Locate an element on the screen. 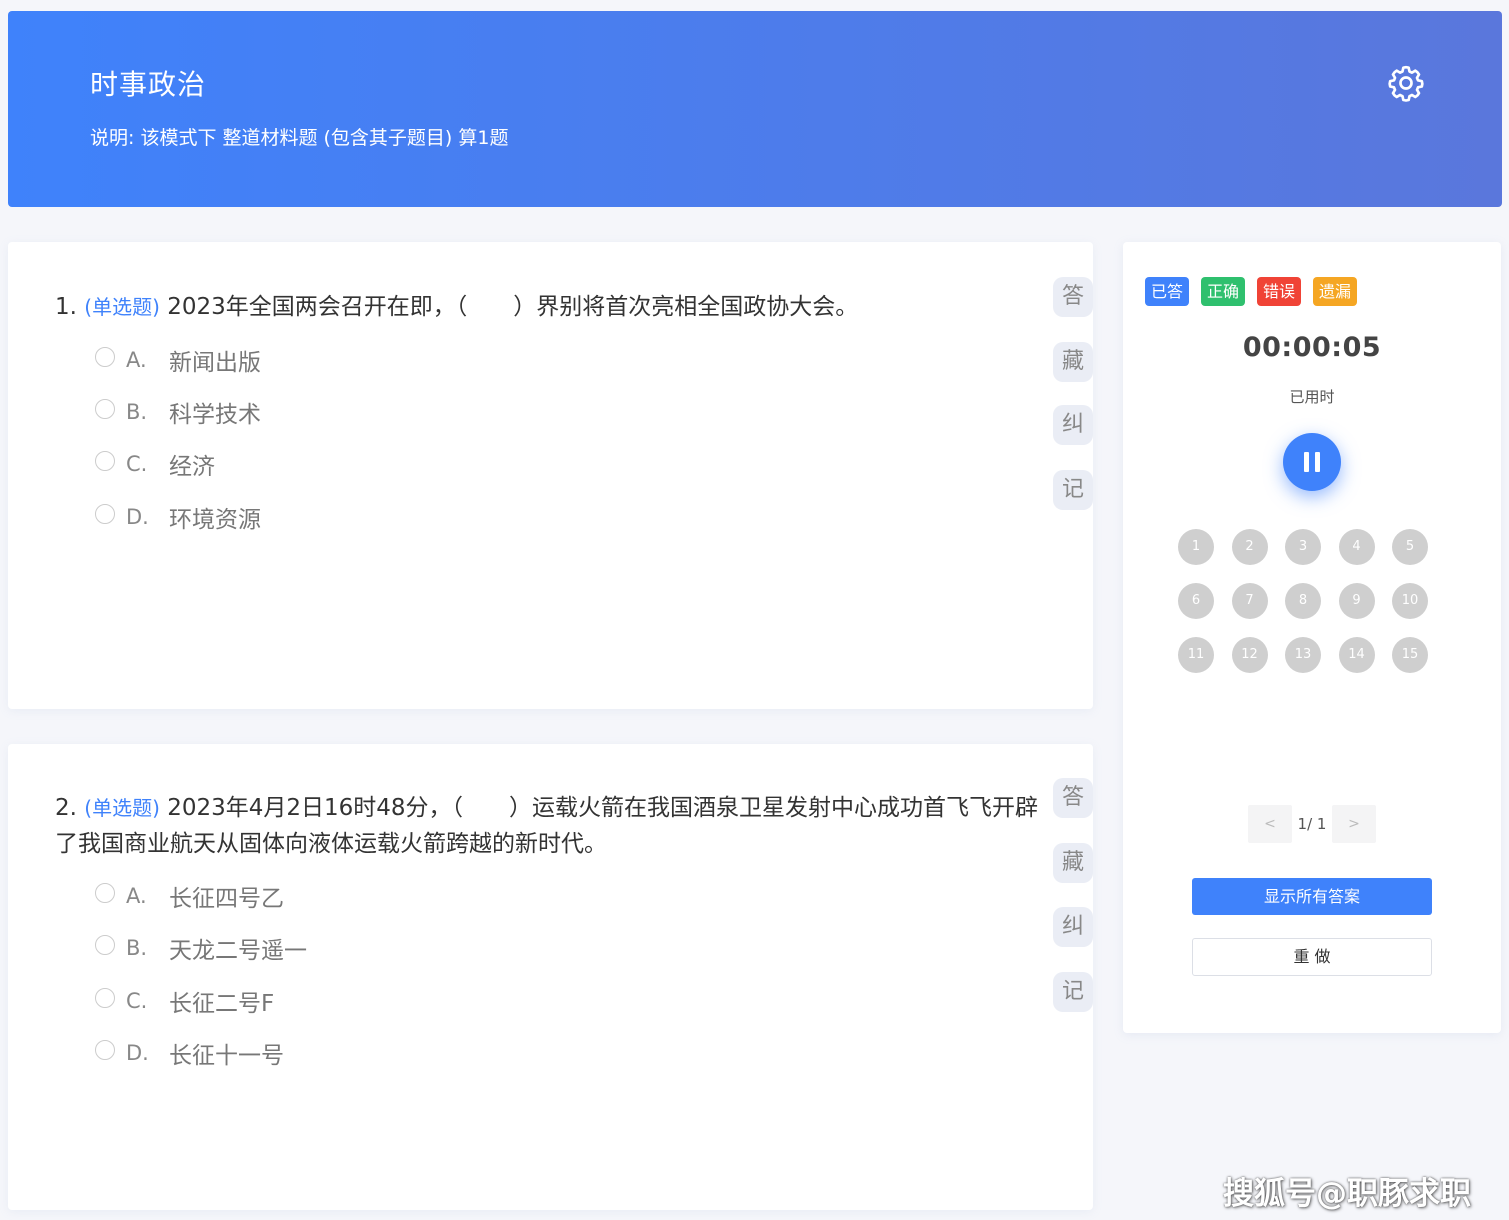 The image size is (1509, 1220). question-nav-button: 7 is located at coordinates (1249, 601).